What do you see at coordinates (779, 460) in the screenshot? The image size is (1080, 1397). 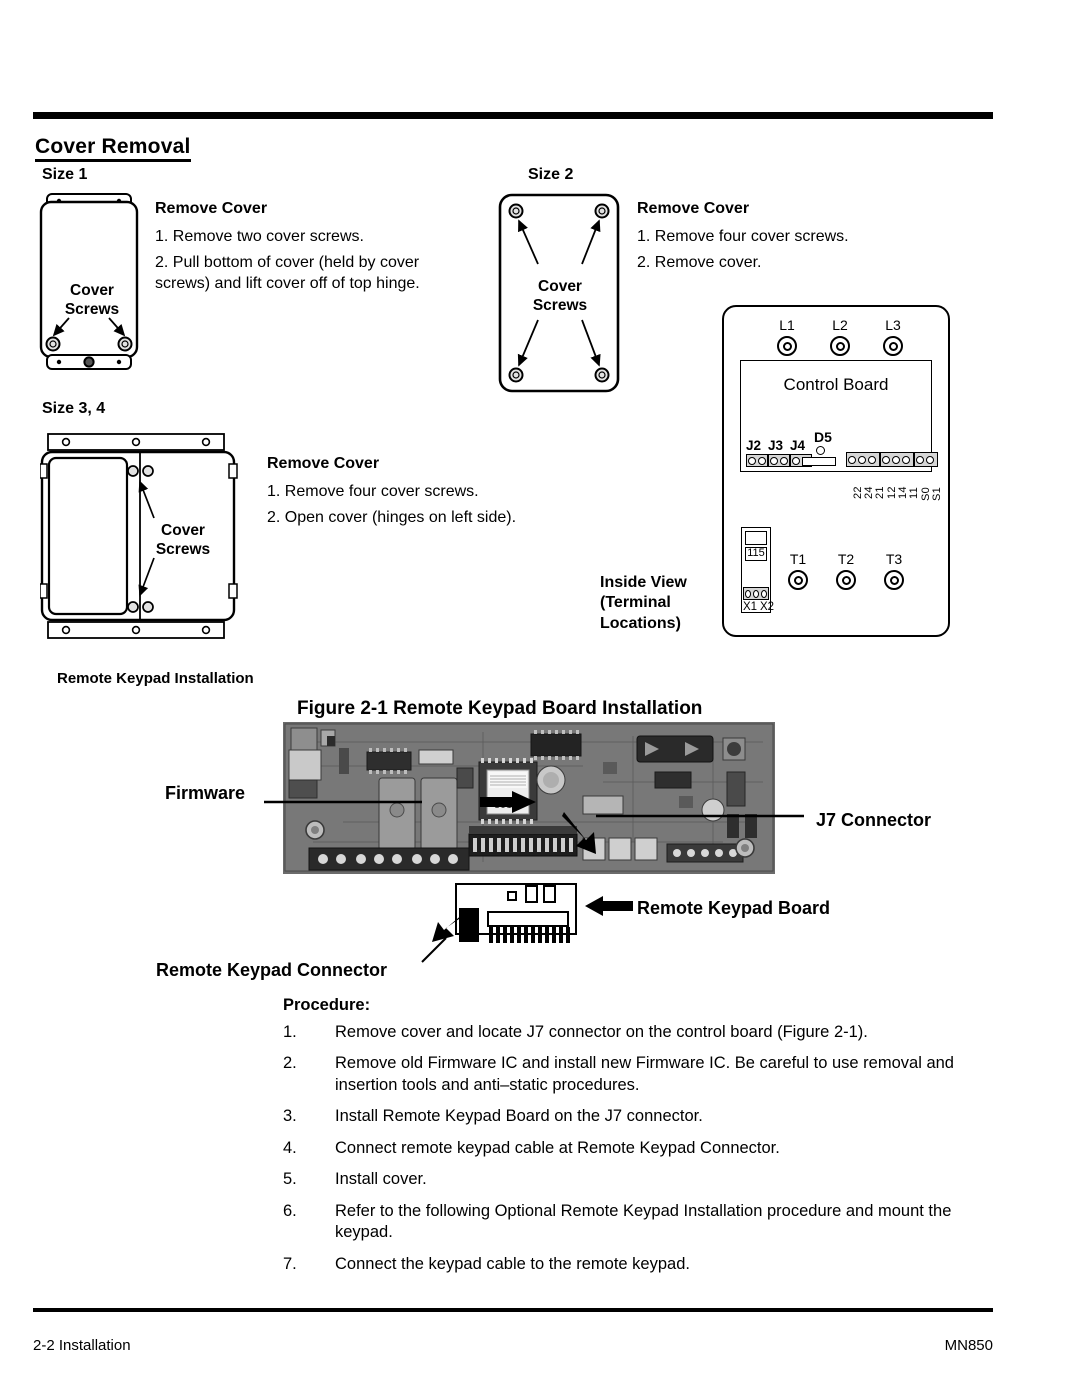 I see `jumper-block-j3` at bounding box center [779, 460].